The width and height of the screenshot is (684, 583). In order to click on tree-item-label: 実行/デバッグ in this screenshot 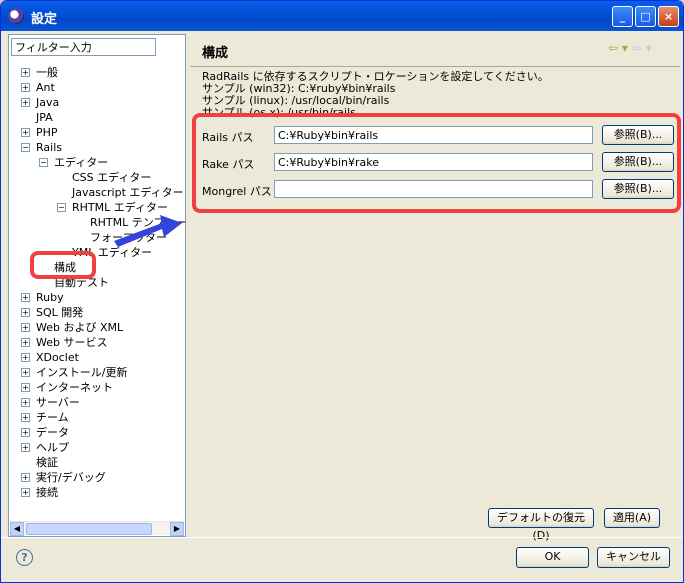, I will do `click(71, 477)`.